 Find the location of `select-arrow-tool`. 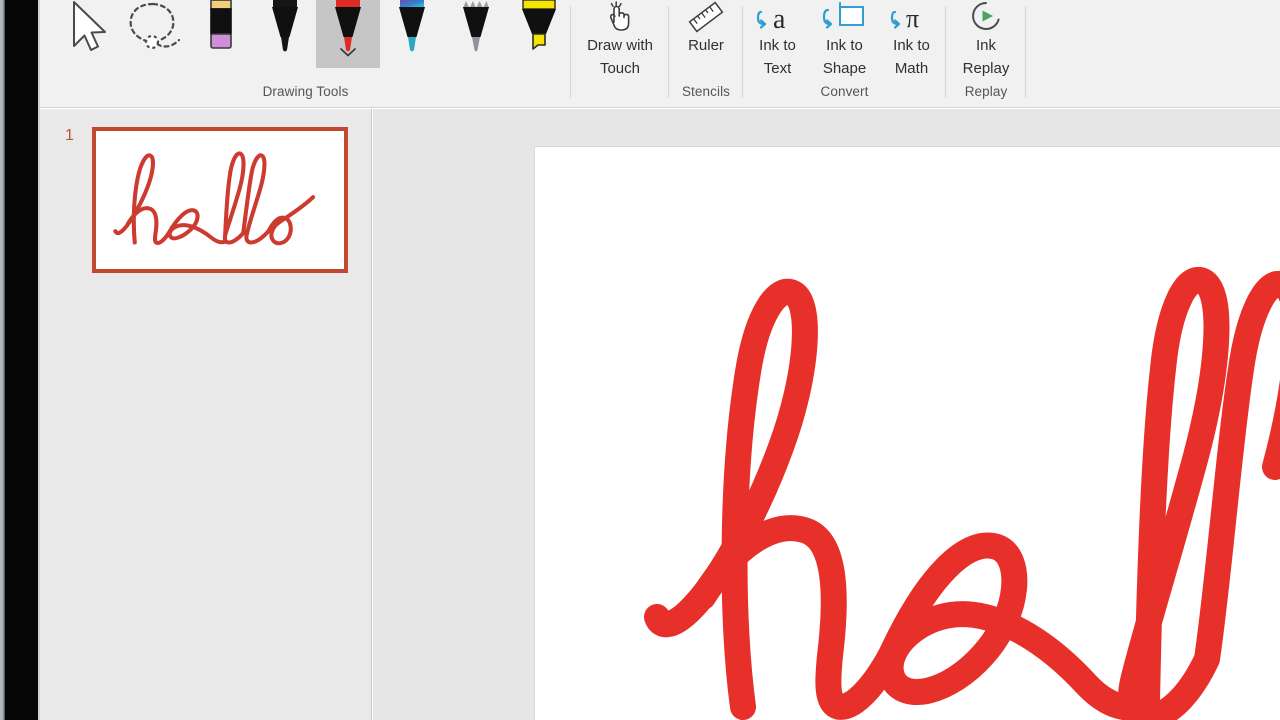

select-arrow-tool is located at coordinates (87, 34).